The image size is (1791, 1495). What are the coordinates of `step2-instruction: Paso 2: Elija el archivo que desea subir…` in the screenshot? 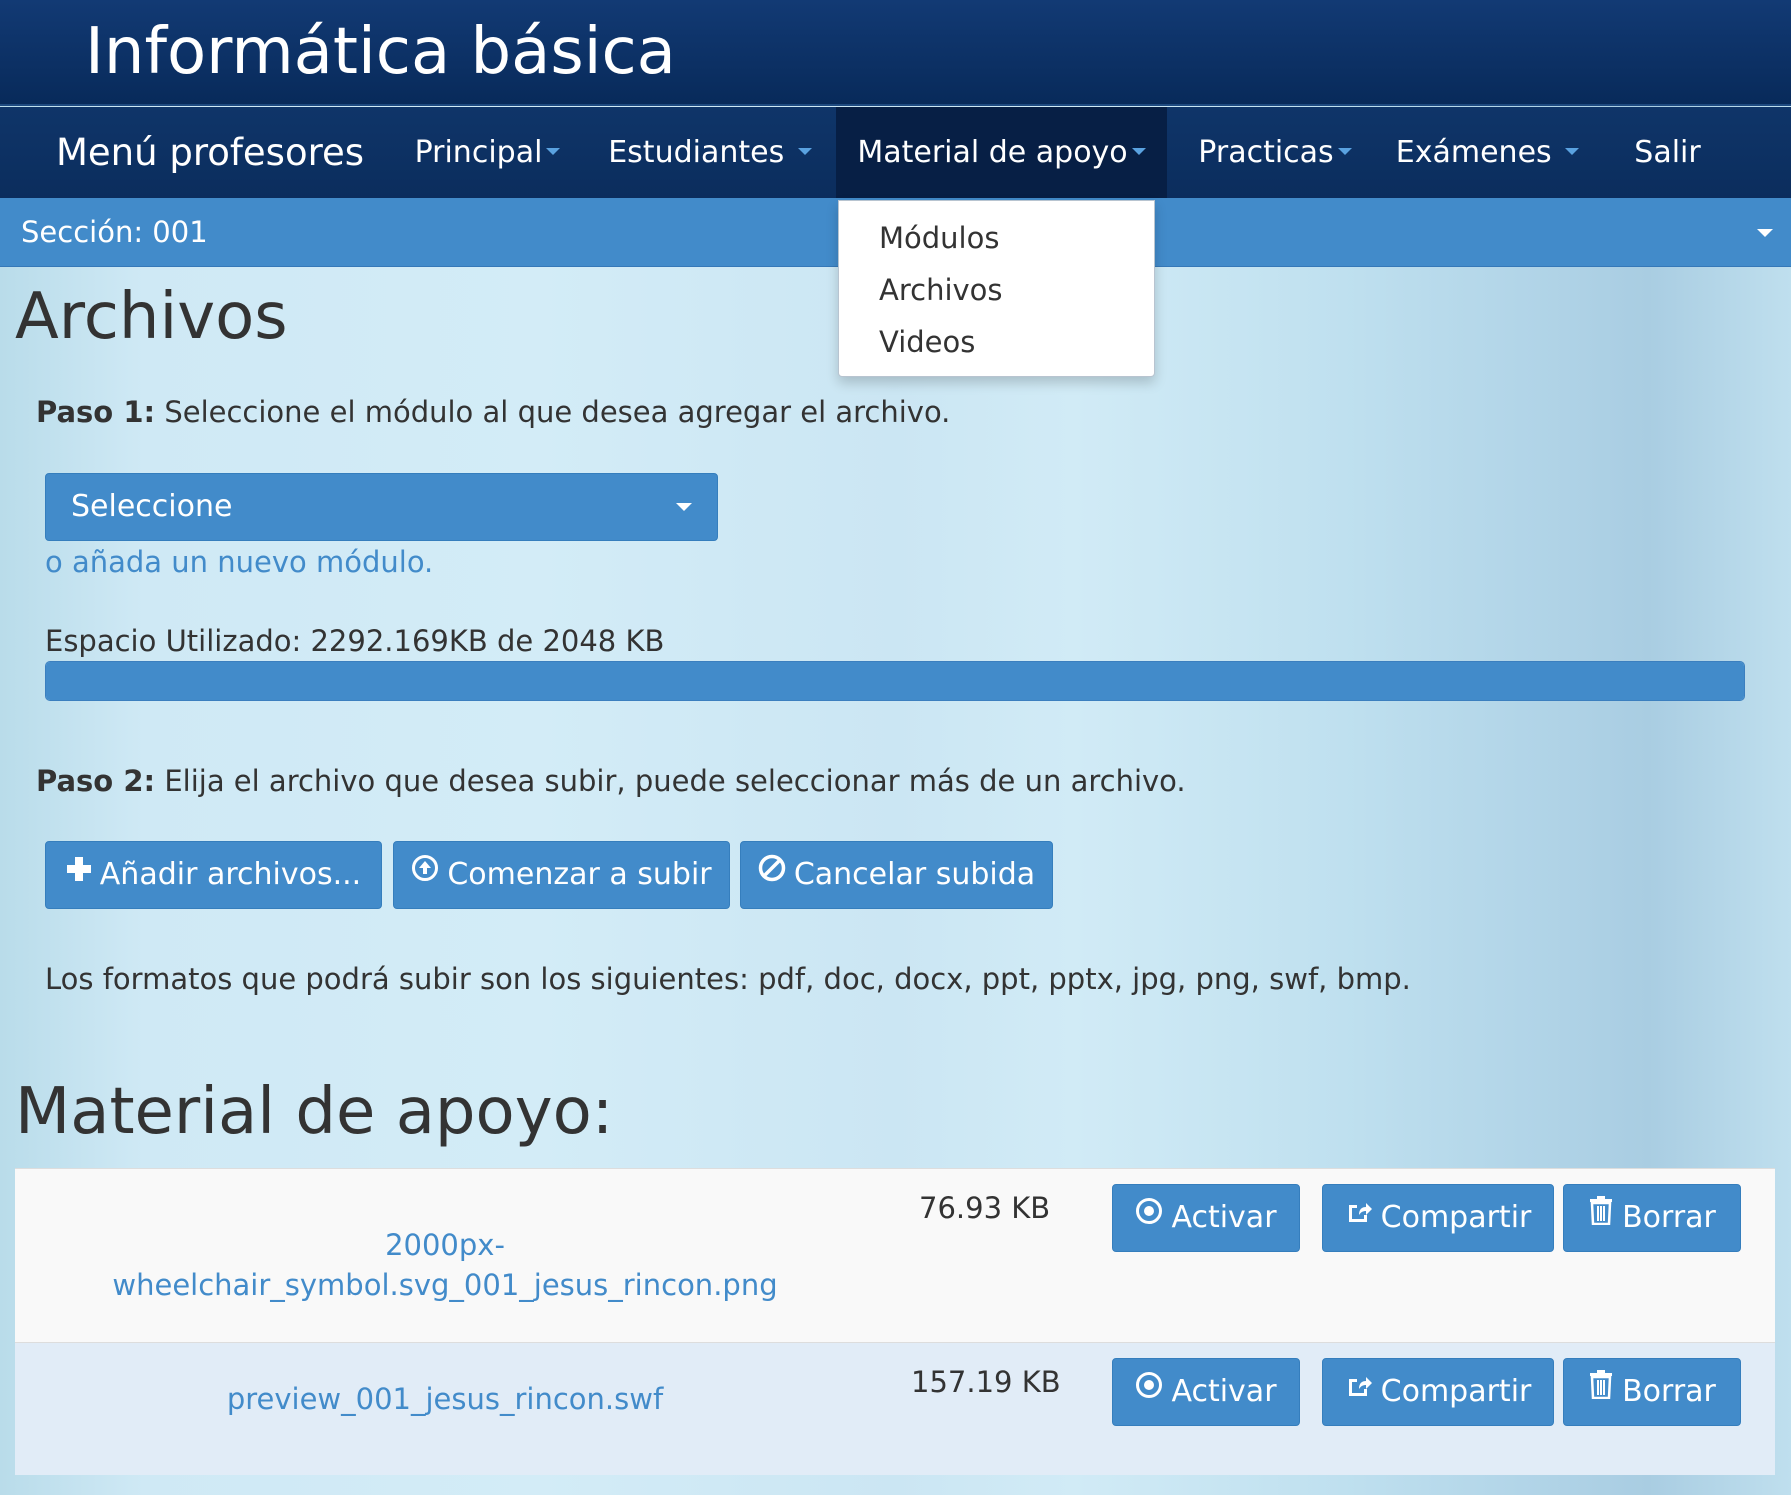 It's located at (611, 781).